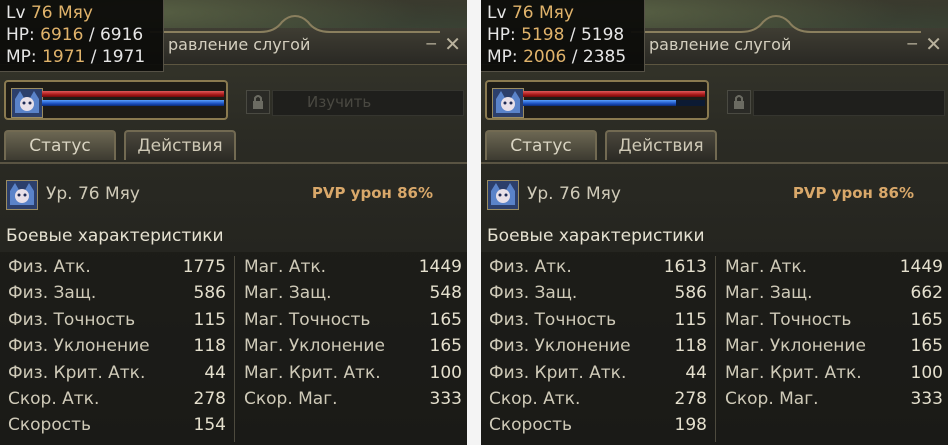 The width and height of the screenshot is (948, 445). I want to click on stat-row: Физ. Атк. 1613, so click(598, 270).